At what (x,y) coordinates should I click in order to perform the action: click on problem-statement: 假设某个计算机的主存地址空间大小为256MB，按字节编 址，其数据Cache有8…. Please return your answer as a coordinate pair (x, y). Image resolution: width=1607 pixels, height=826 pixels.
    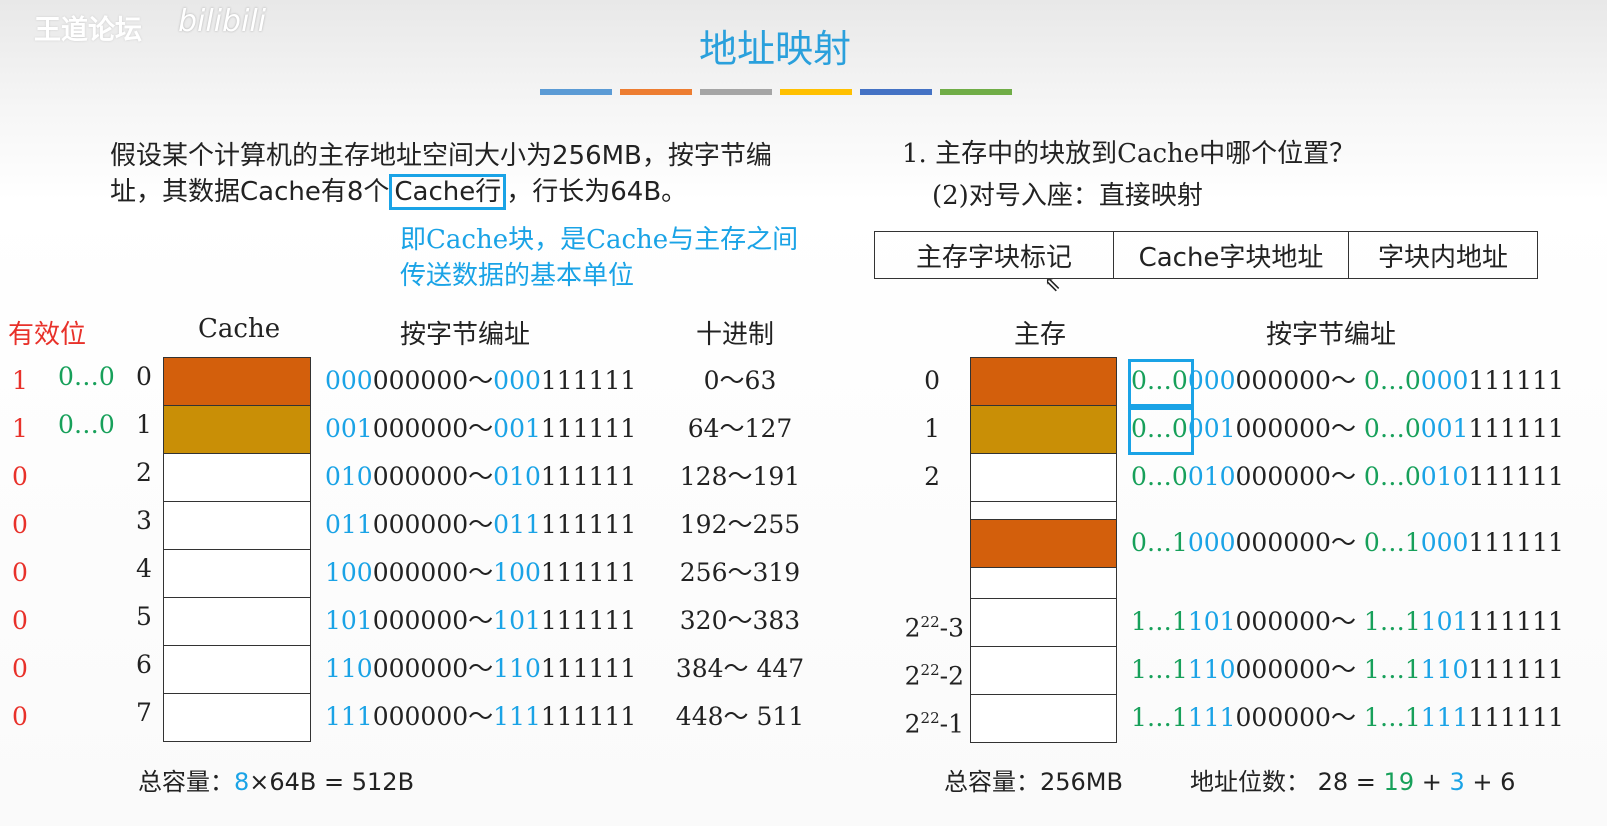
    Looking at the image, I should click on (441, 174).